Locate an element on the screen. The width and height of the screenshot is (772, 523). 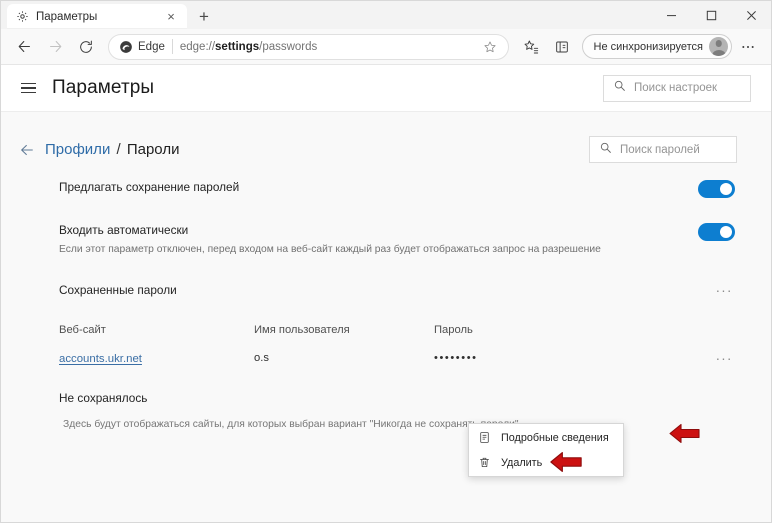
table-row: accounts.ukr.net o.s •••••••• ··· is located at coordinates (397, 358).